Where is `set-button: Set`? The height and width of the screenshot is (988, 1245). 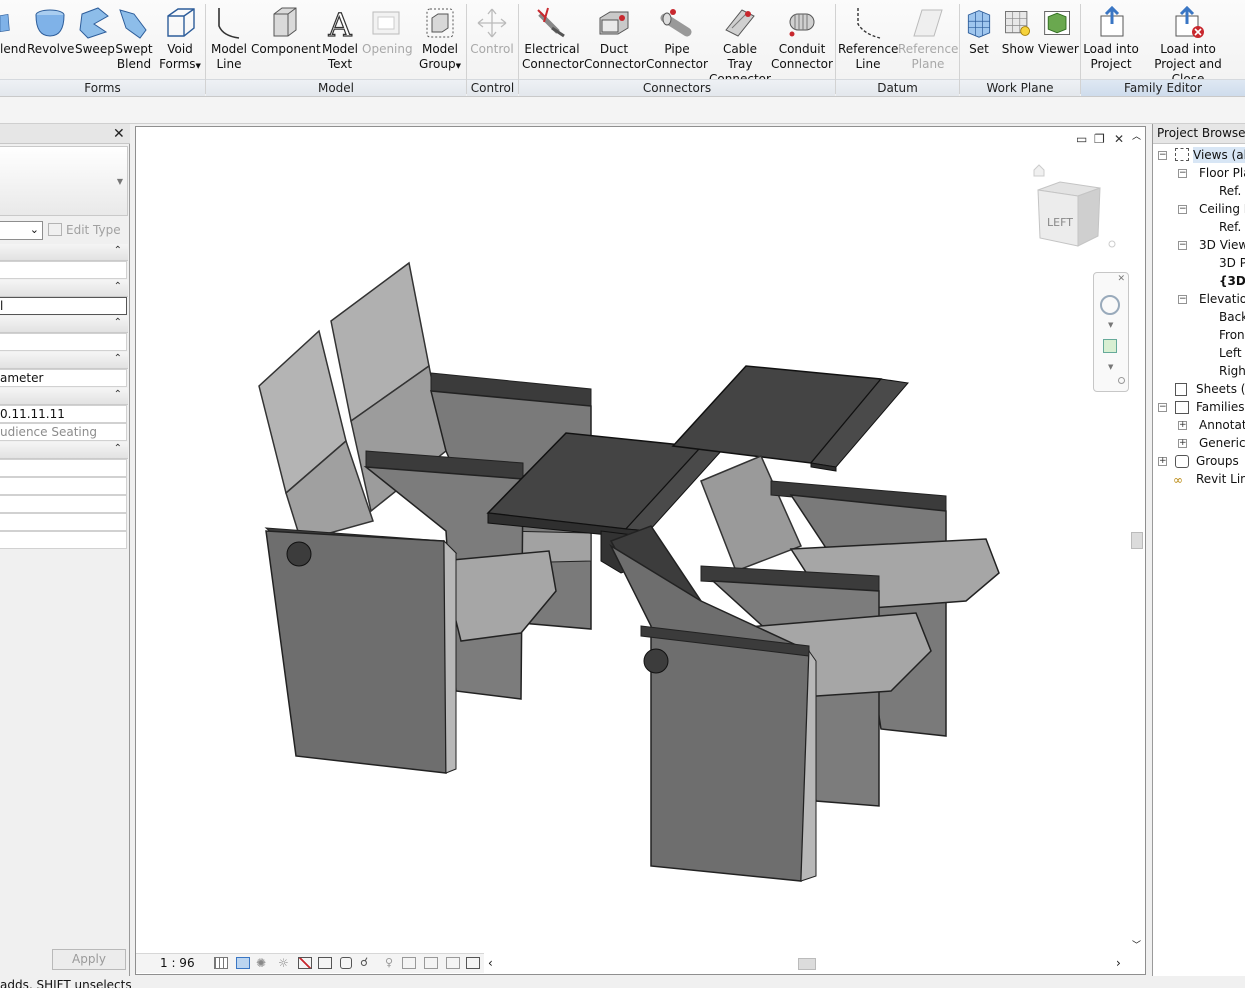
set-button: Set is located at coordinates (979, 28).